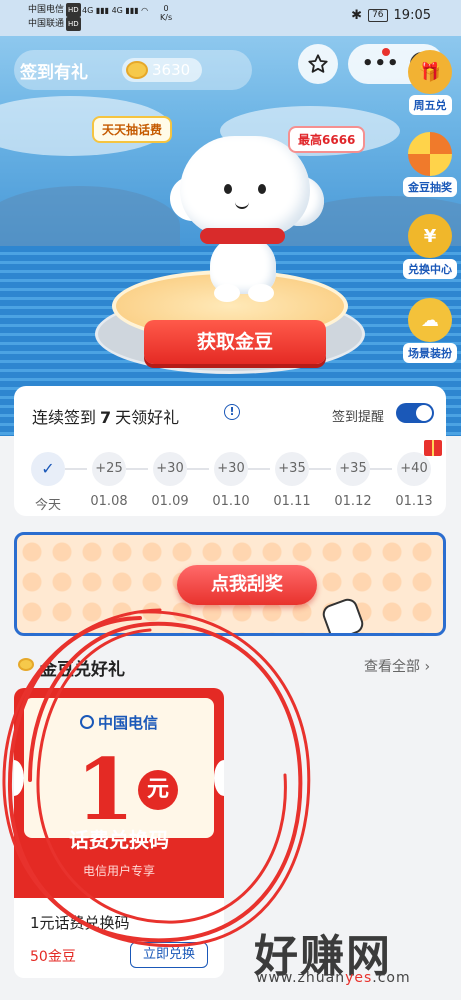 The width and height of the screenshot is (461, 1000). I want to click on battery-icon: 76, so click(378, 15).